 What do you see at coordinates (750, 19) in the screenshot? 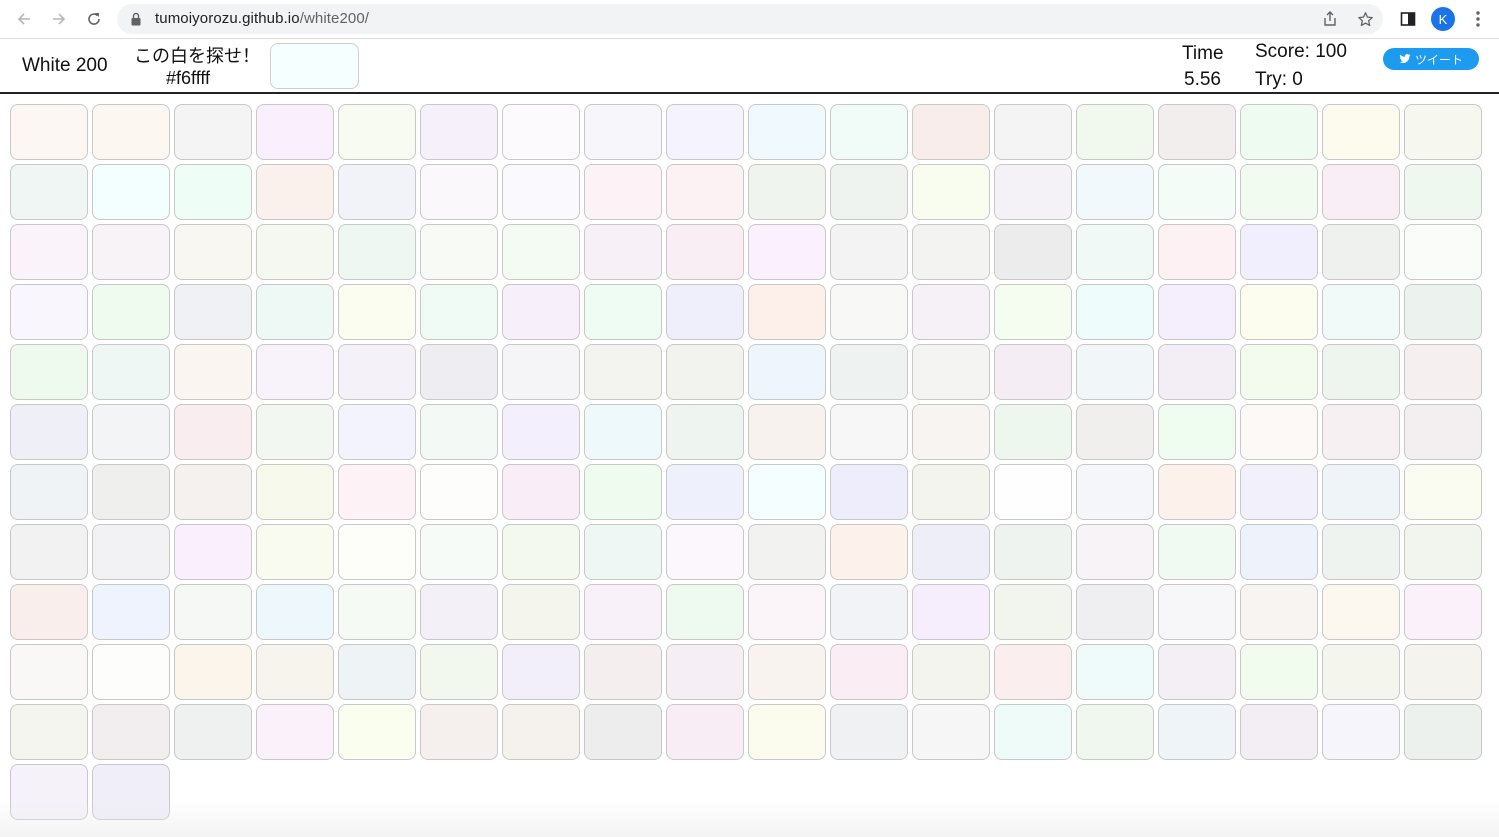
I see `address-bar: tumoiyorozu.github.io/white200/` at bounding box center [750, 19].